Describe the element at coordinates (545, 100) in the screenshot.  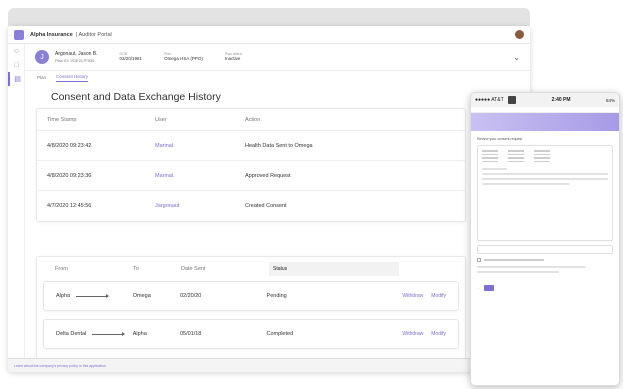
I see `status-bar: ●●●●● AT&T 2:40 PM 84%` at that location.